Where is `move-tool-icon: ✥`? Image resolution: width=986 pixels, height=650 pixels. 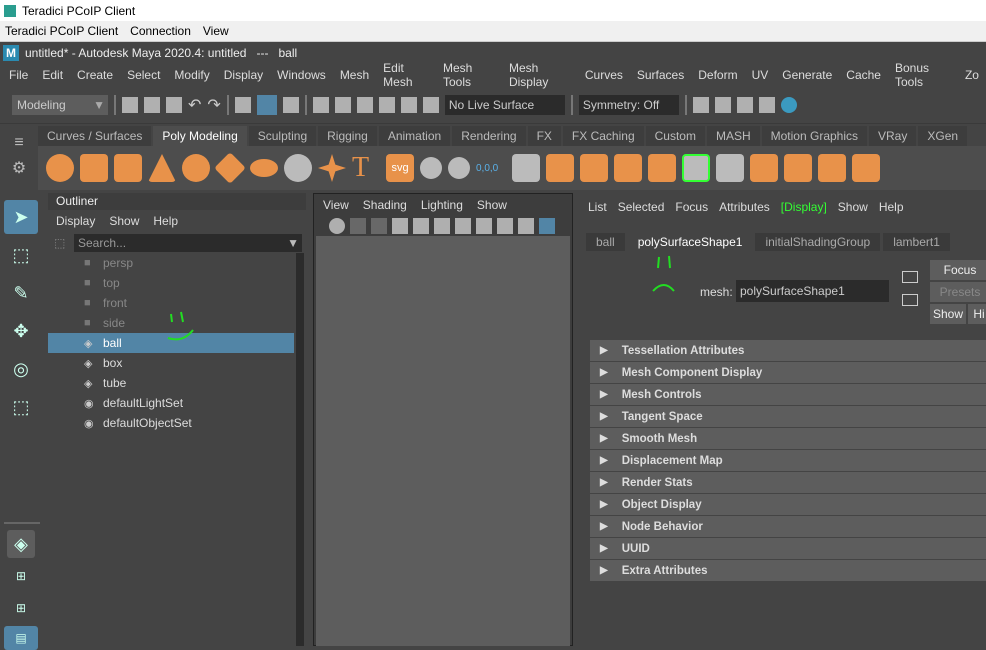
move-tool-icon: ✥ is located at coordinates (21, 331).